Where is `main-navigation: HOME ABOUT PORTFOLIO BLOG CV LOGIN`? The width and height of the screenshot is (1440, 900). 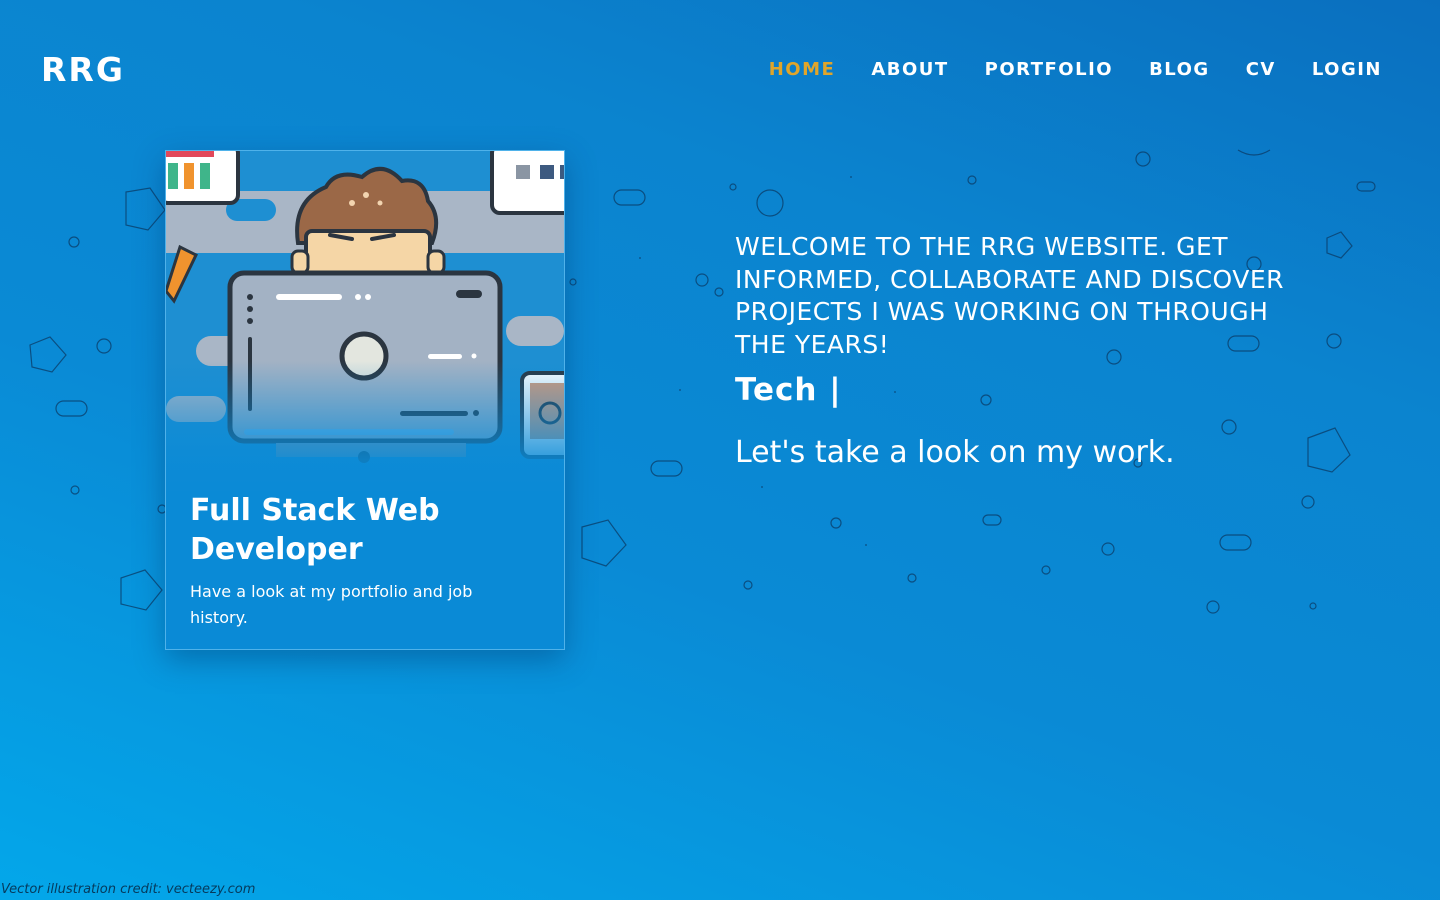
main-navigation: HOME ABOUT PORTFOLIO BLOG CV LOGIN is located at coordinates (1057, 70).